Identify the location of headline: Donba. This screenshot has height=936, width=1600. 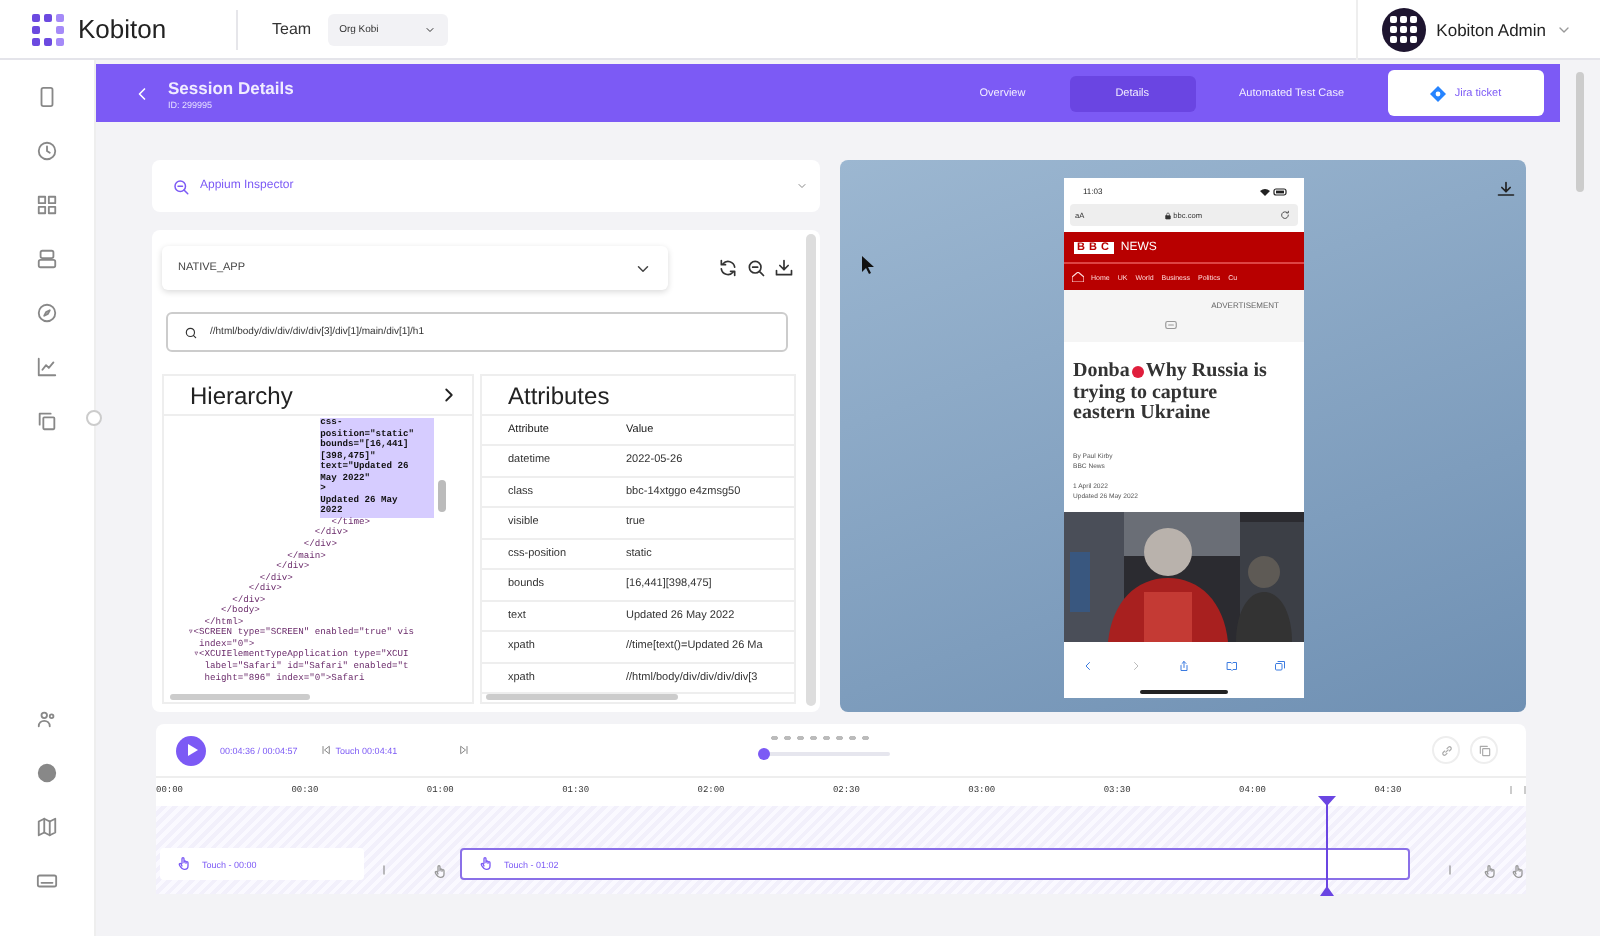
(1101, 372).